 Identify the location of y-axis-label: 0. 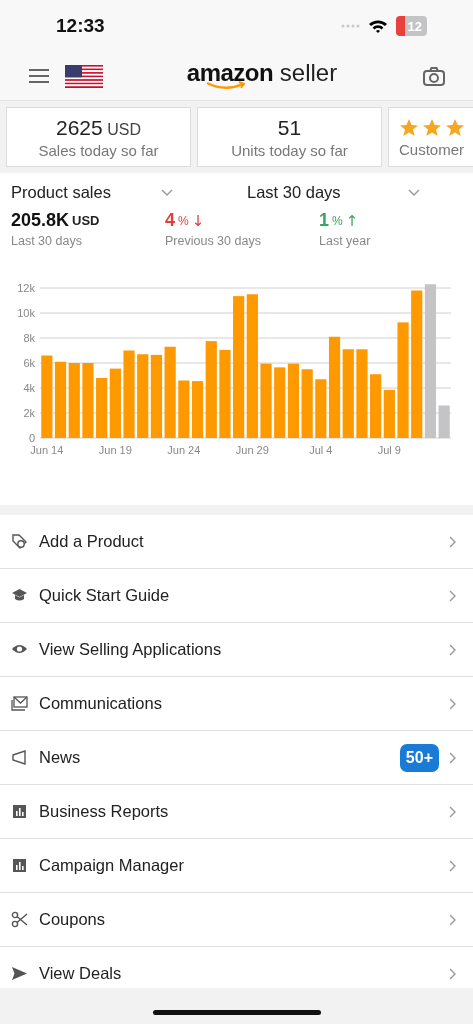
(31, 438).